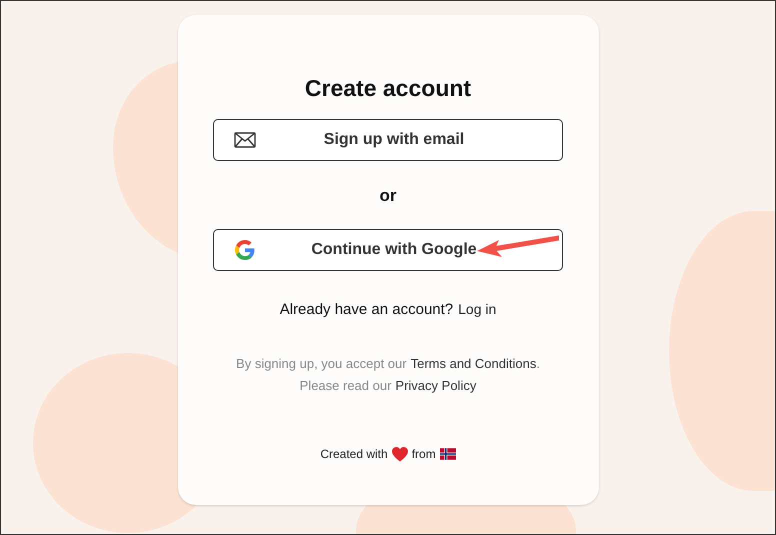 This screenshot has width=776, height=535. What do you see at coordinates (424, 454) in the screenshot?
I see `footer-text: from` at bounding box center [424, 454].